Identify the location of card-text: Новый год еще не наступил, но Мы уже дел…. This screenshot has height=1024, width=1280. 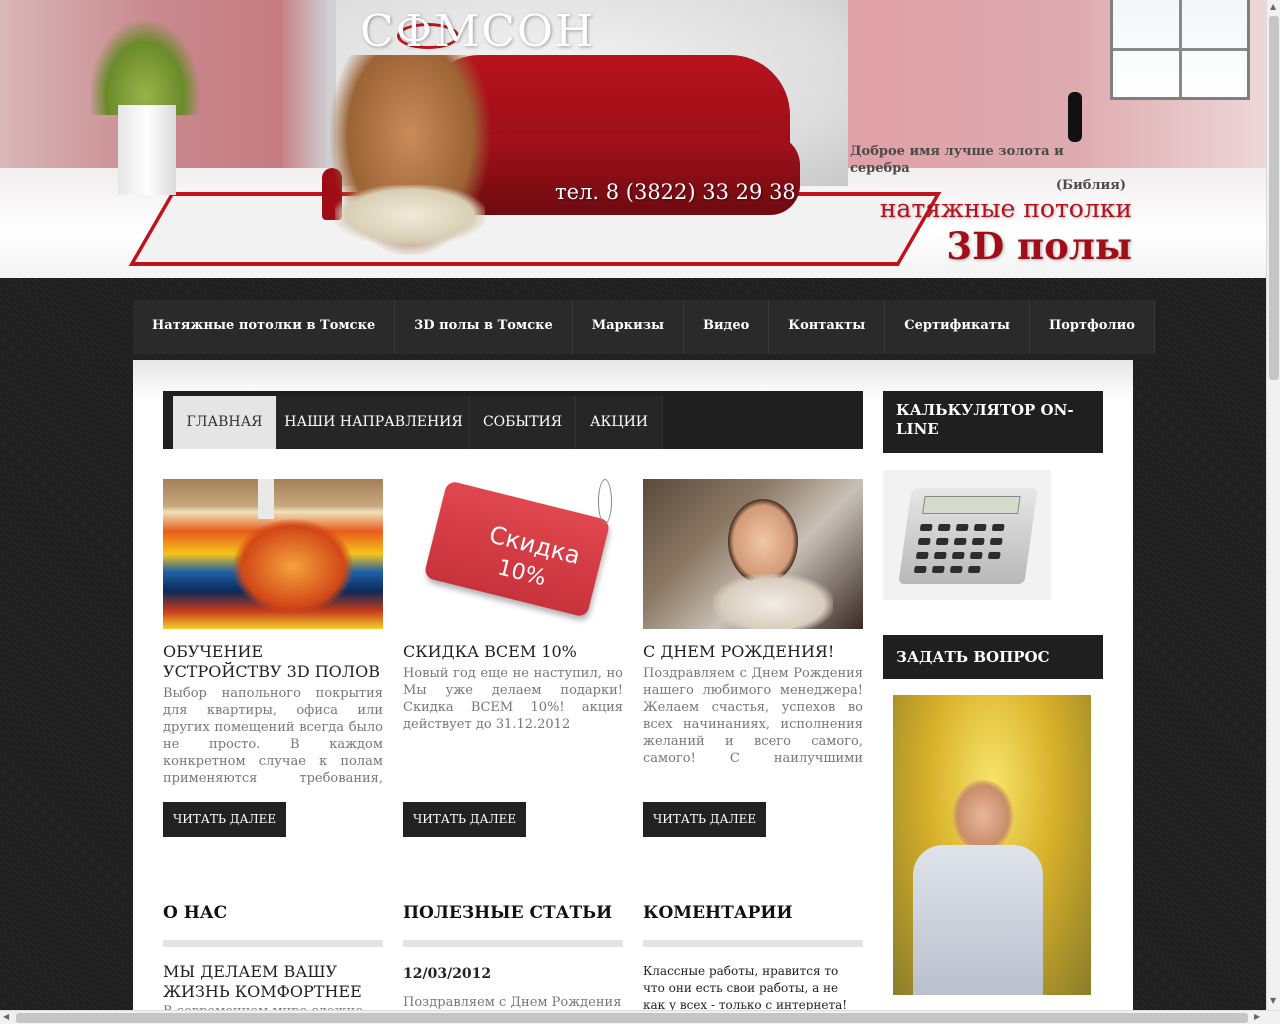
(513, 699).